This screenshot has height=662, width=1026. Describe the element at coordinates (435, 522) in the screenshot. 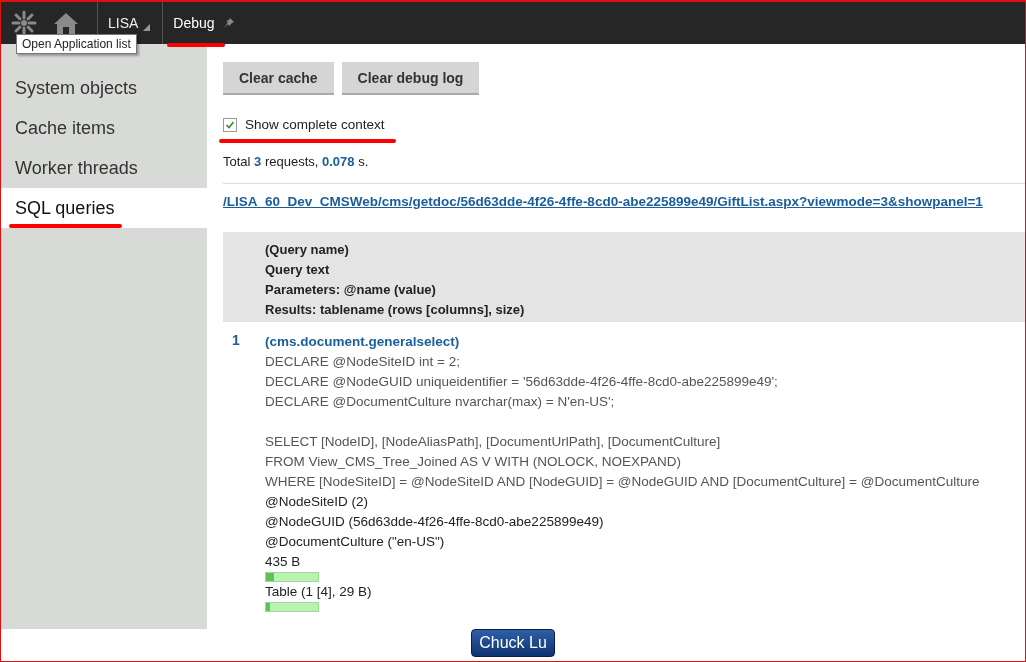

I see `parameter-text: @NodeGUID (56d63dde-4f26-4ffe-8cd0-abe225899e49)` at that location.